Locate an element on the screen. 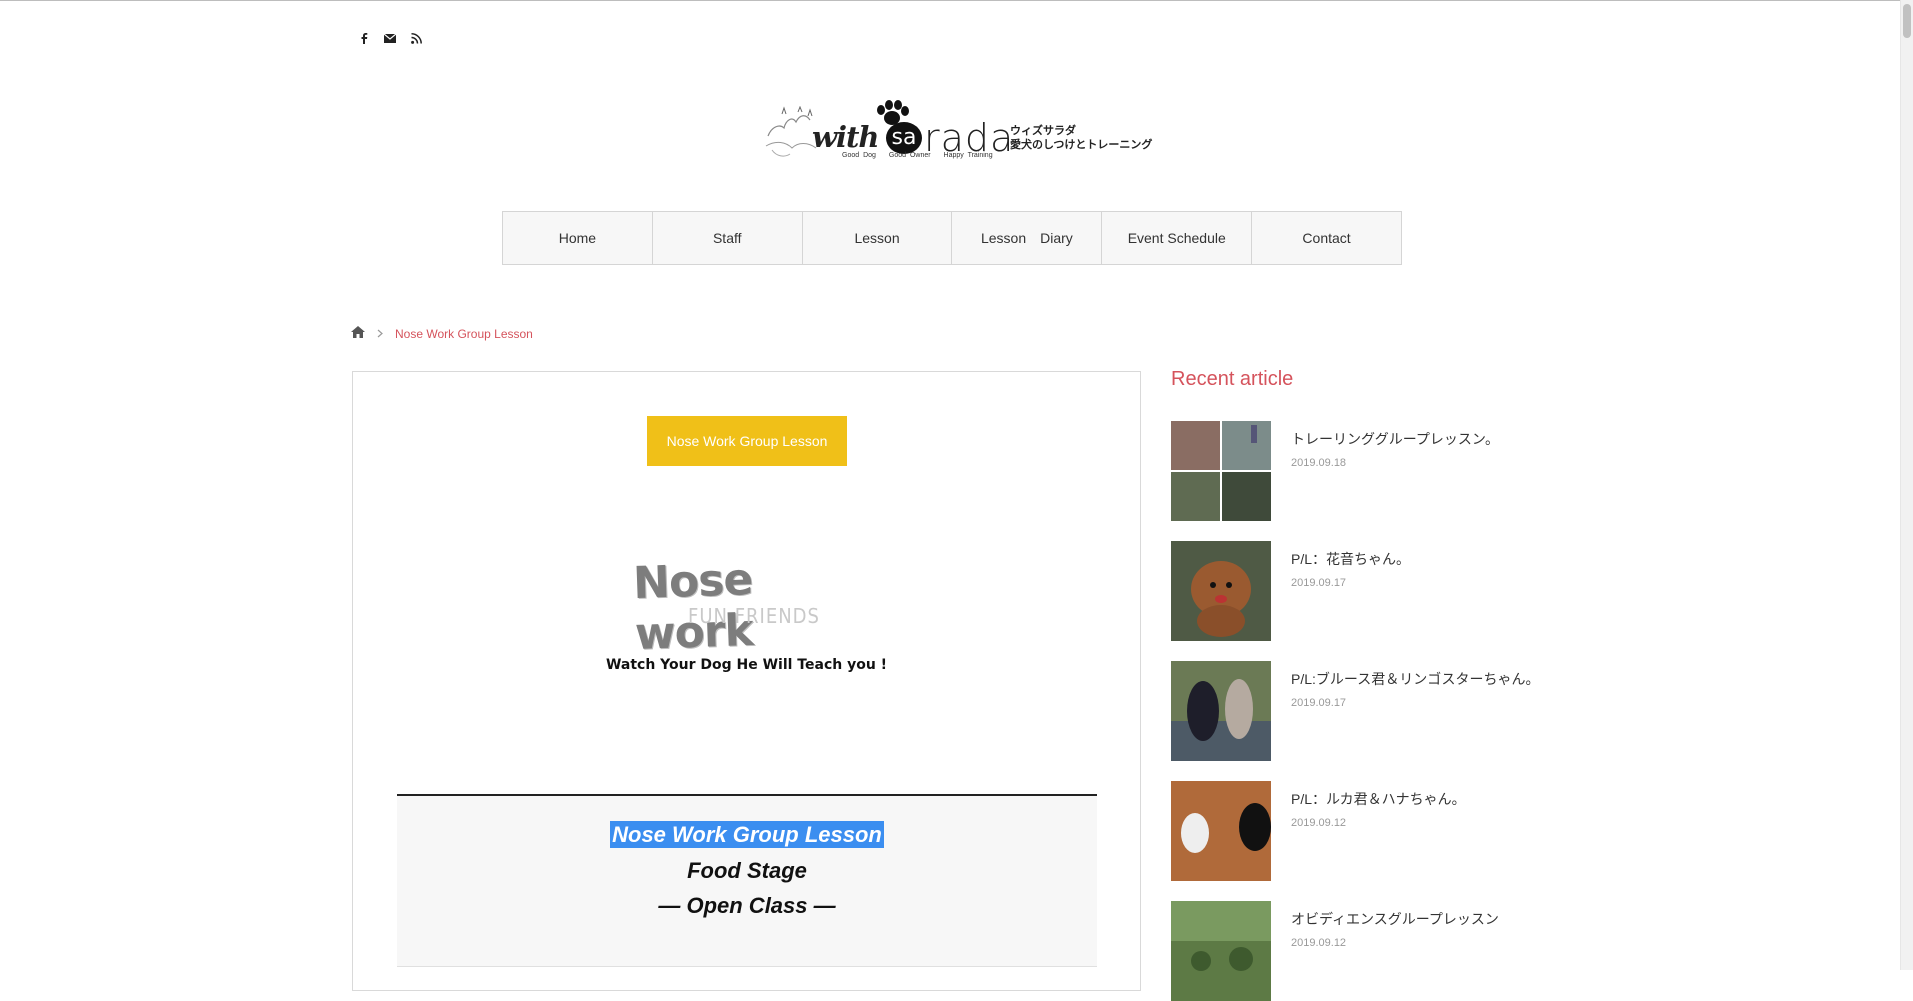 Image resolution: width=1913 pixels, height=1001 pixels. article-title: P/L:ブルース君＆リンゴスターちゃん。 is located at coordinates (1415, 679).